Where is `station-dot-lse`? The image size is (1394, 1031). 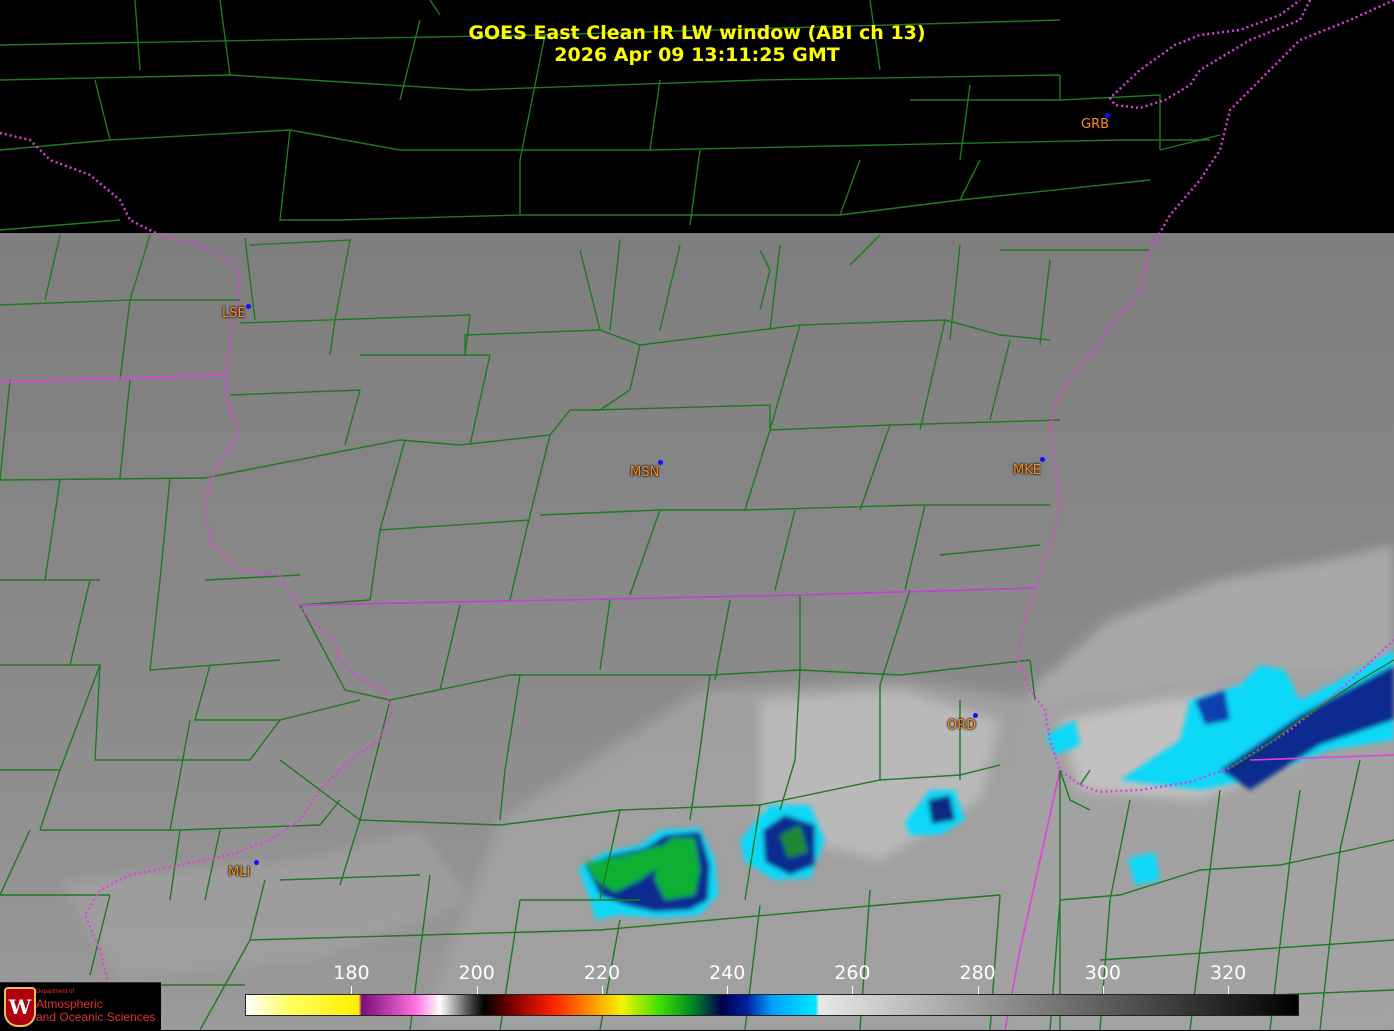
station-dot-lse is located at coordinates (248, 306).